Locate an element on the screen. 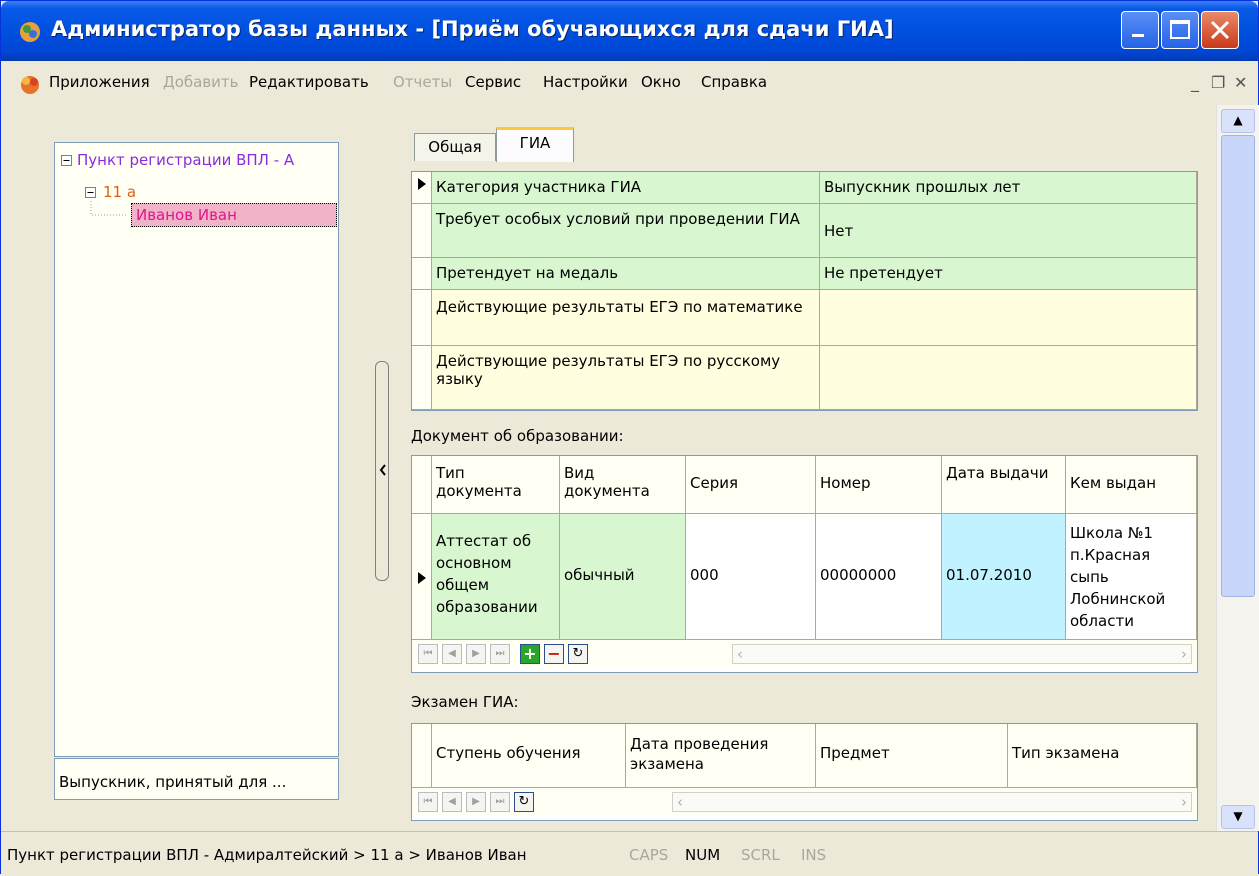 The height and width of the screenshot is (876, 1259). document-section-label: Документ об образовании: is located at coordinates (517, 436).